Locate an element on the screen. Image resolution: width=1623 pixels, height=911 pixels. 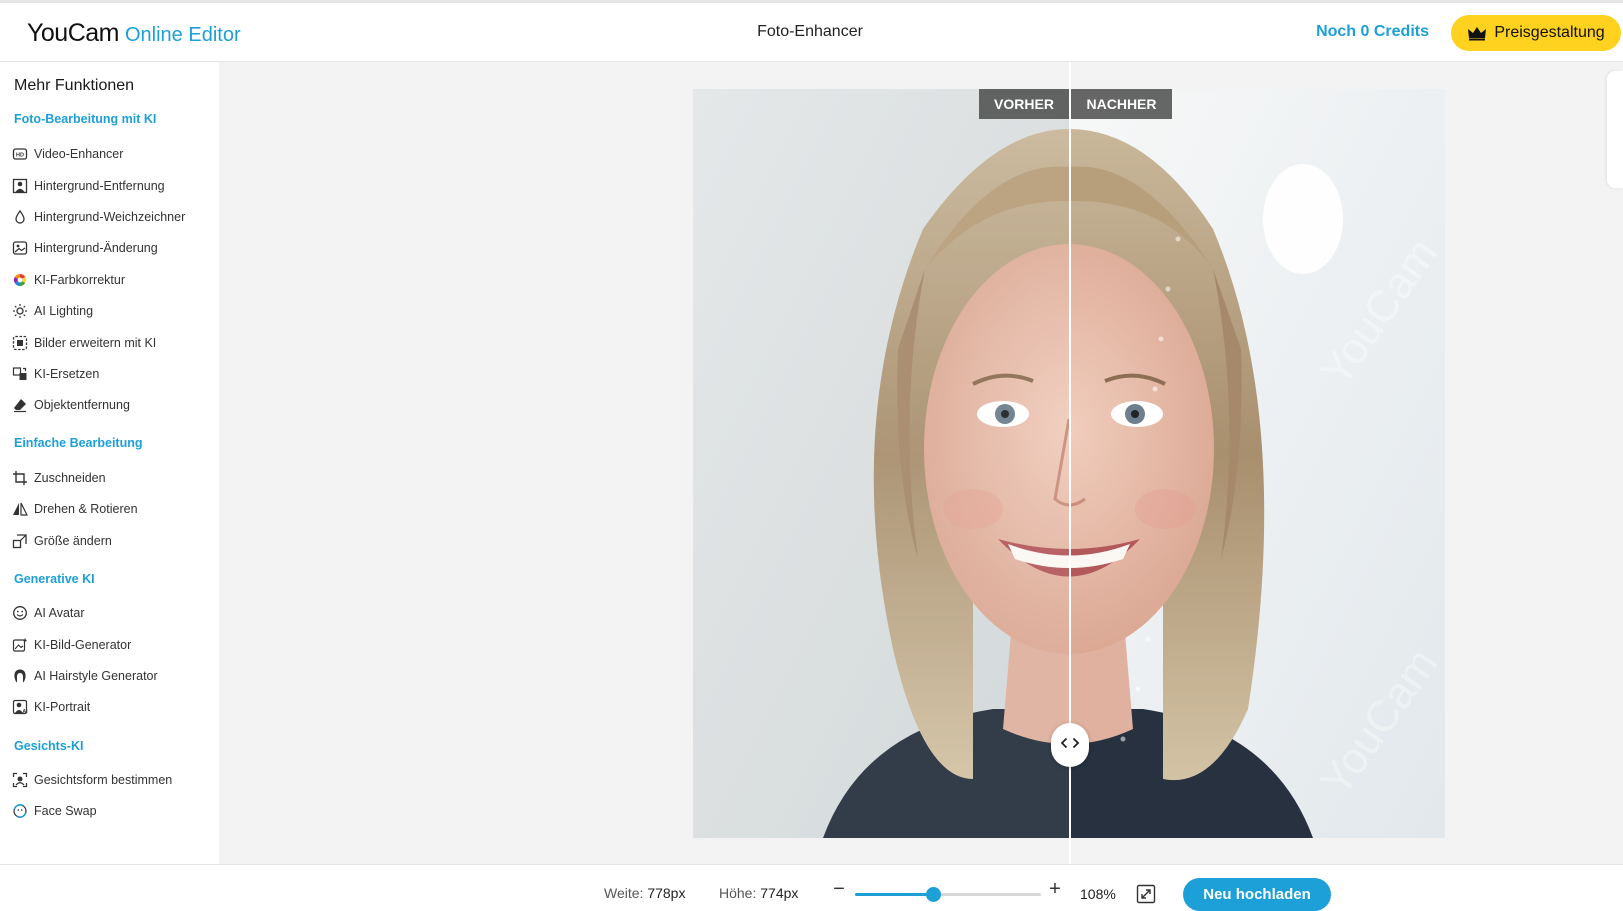
sidebar-item-label: KI-Bild-Generator is located at coordinates (83, 645).